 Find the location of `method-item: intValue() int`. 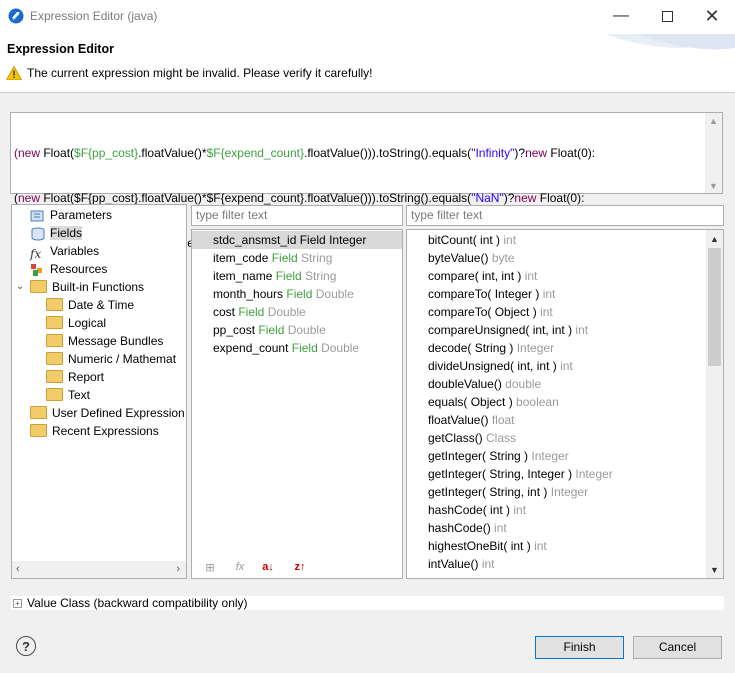

method-item: intValue() int is located at coordinates (461, 564).